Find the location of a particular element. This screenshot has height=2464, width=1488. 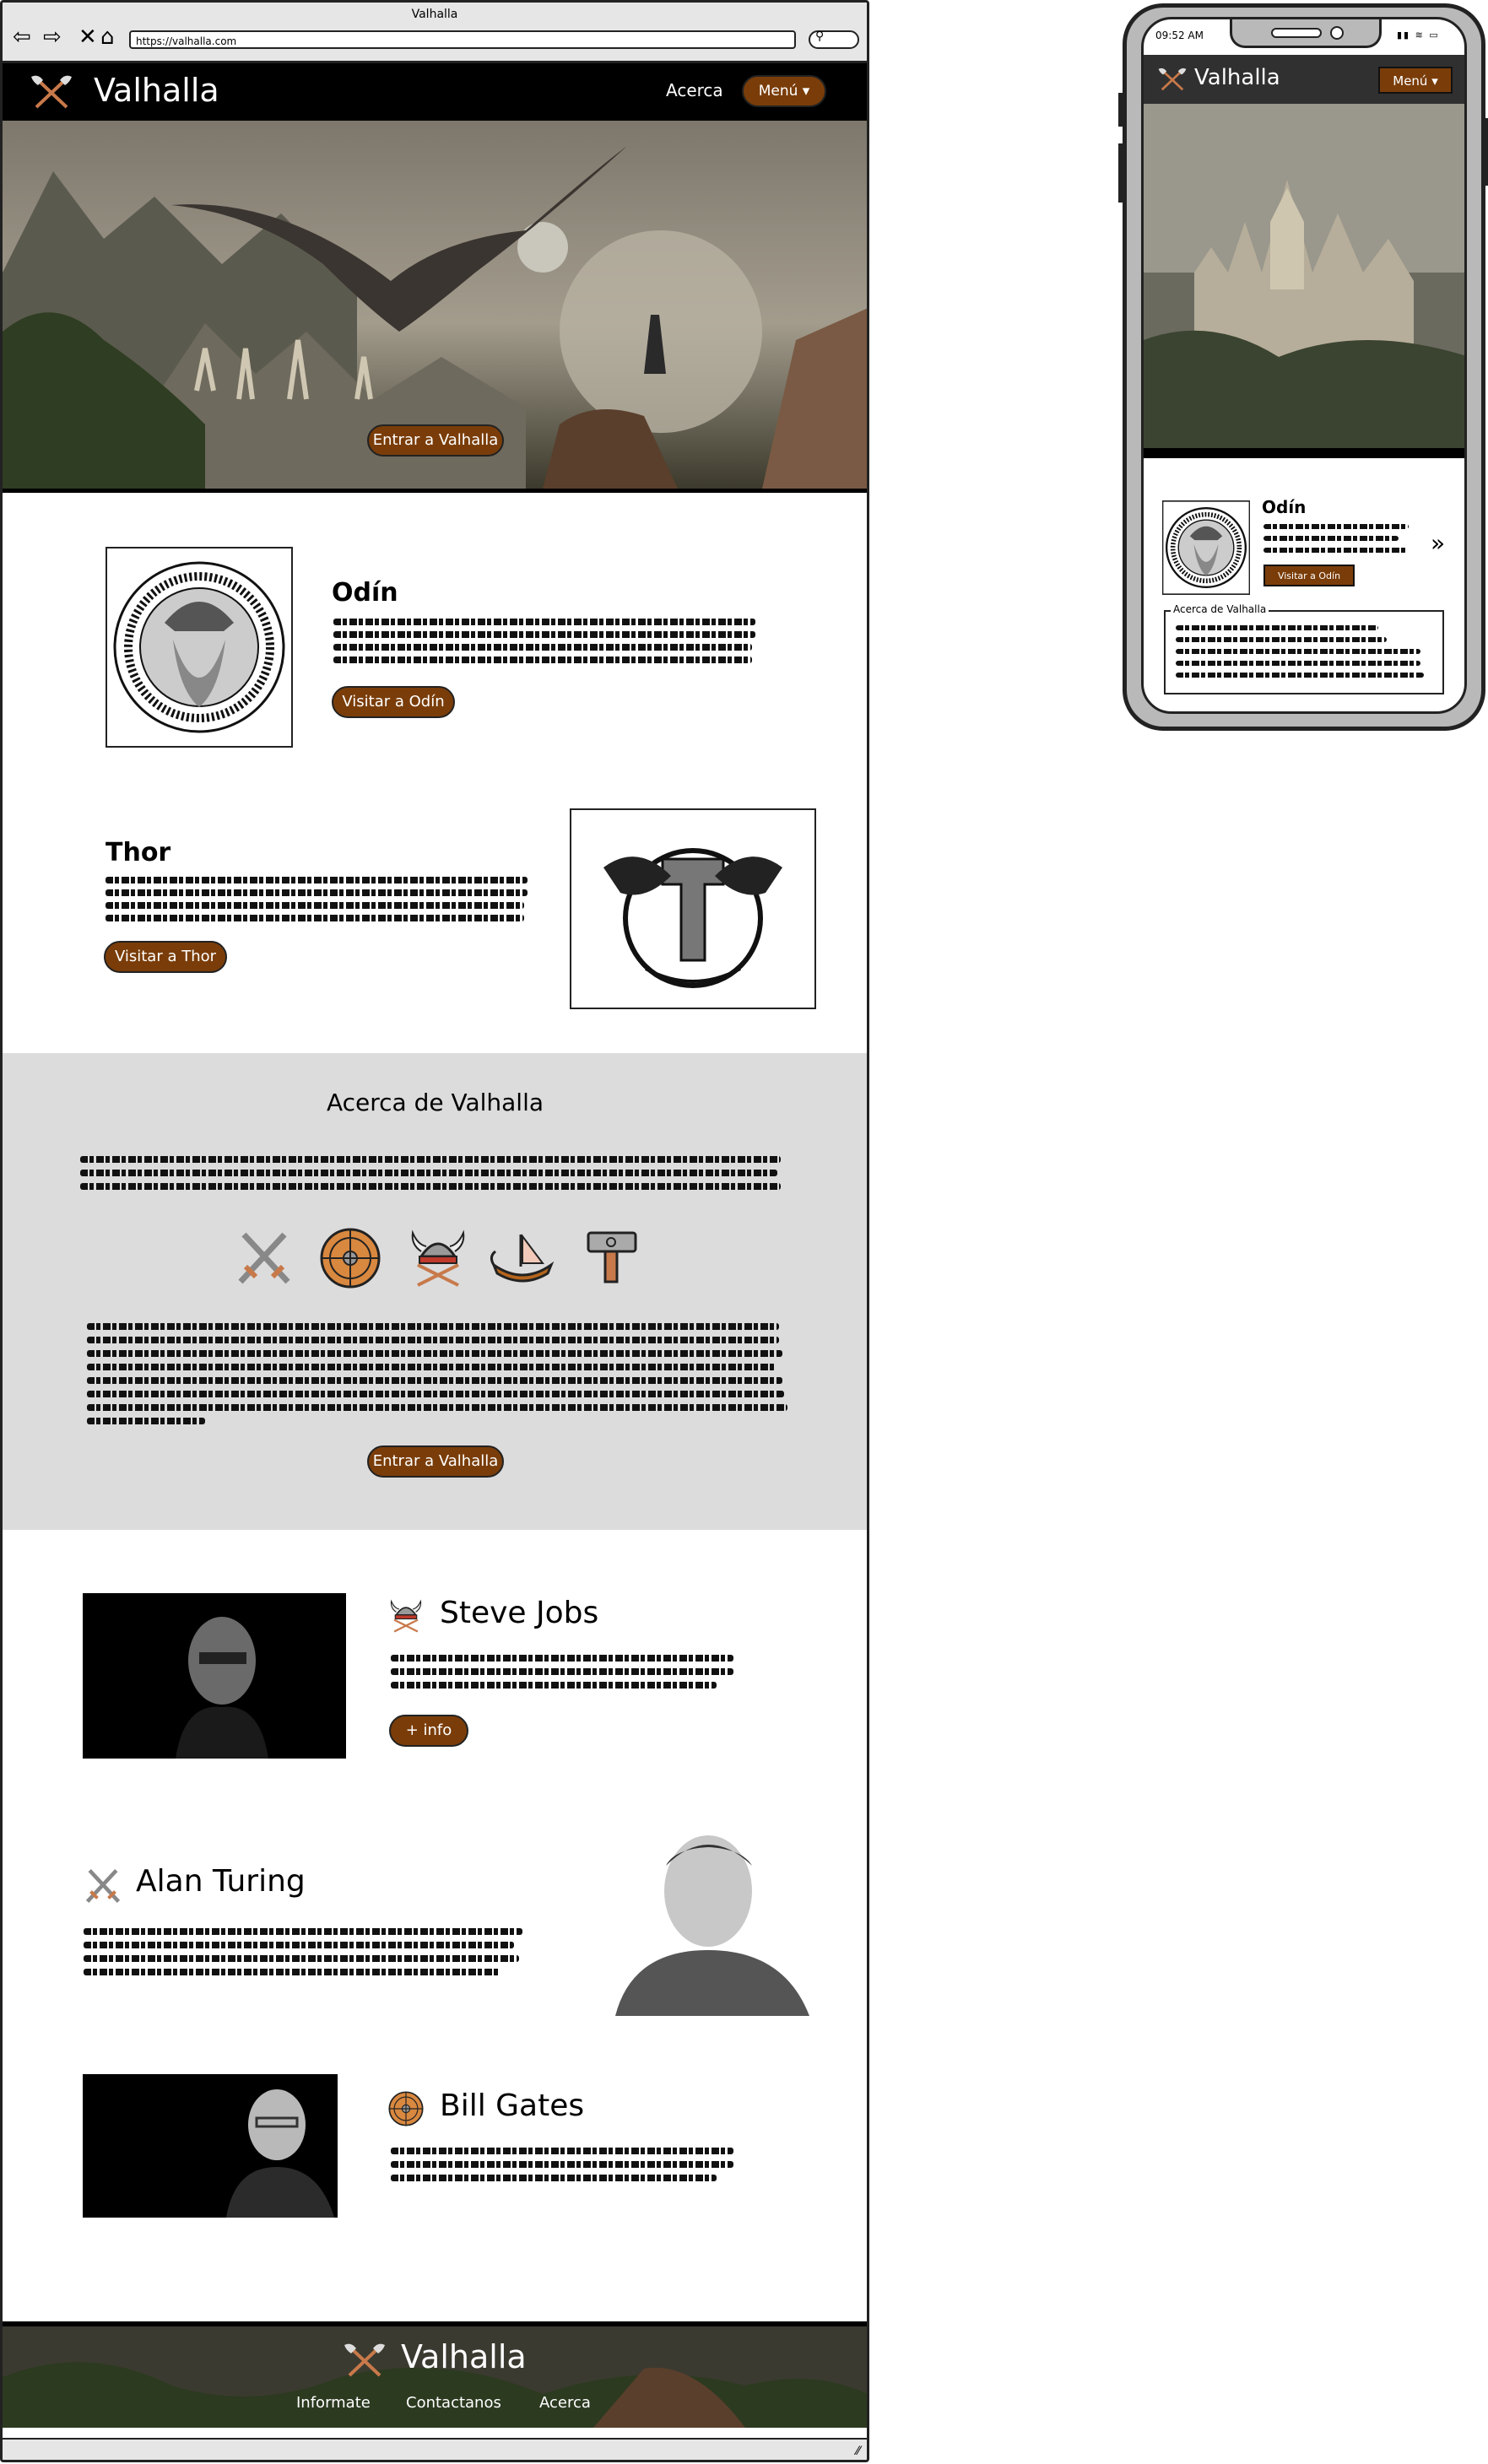

close-icon: ✕ is located at coordinates (87, 37).